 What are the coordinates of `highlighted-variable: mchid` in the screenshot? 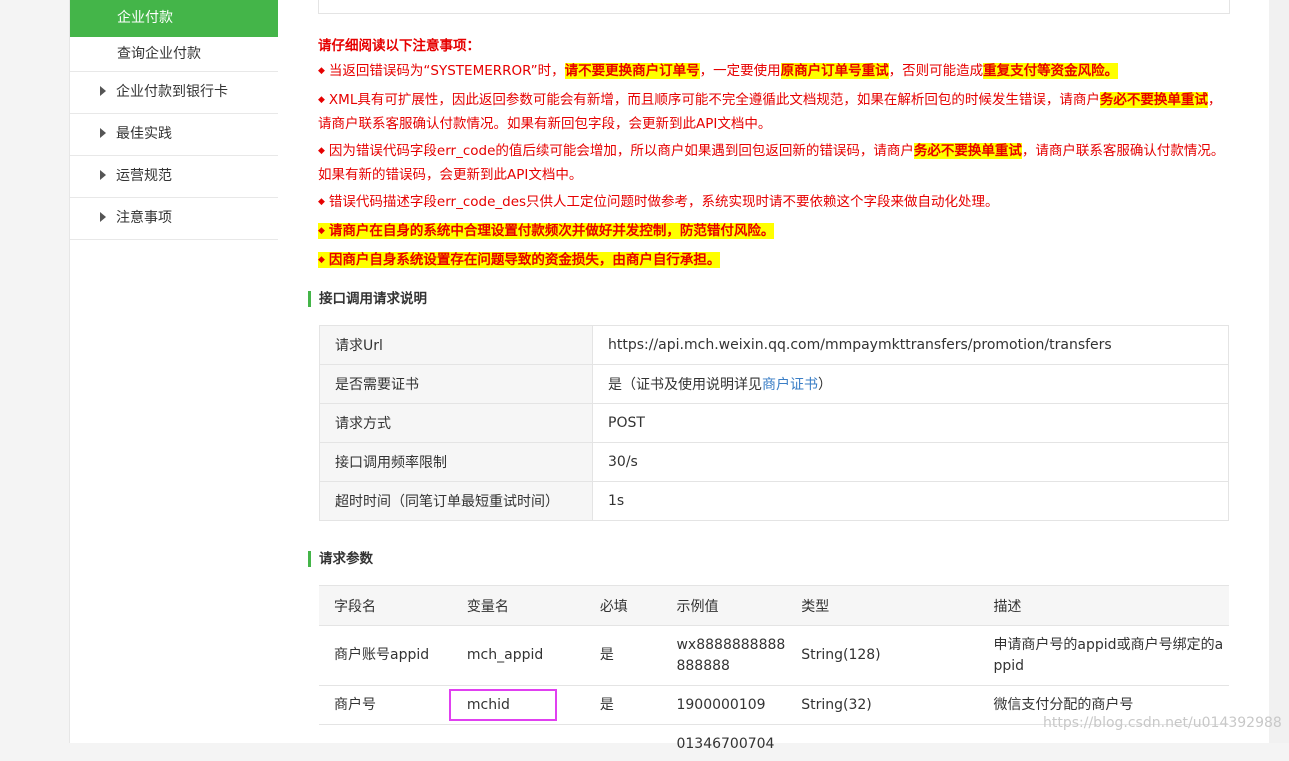 It's located at (488, 705).